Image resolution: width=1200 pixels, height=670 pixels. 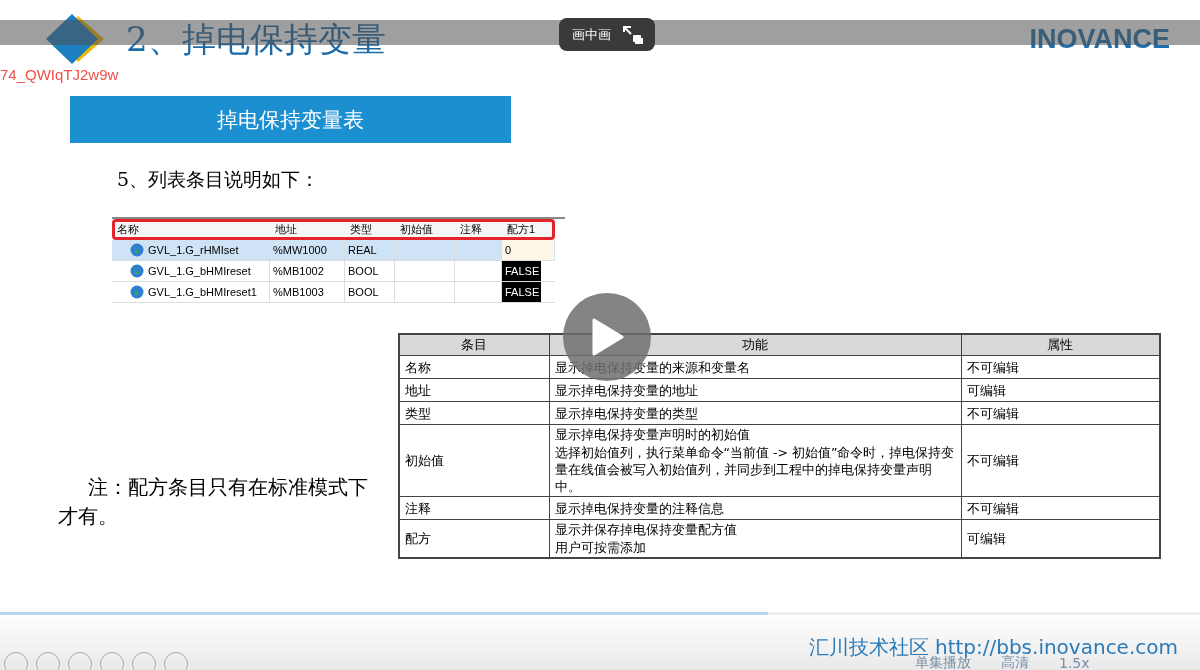 What do you see at coordinates (474, 390) in the screenshot?
I see `table-cell: 地址` at bounding box center [474, 390].